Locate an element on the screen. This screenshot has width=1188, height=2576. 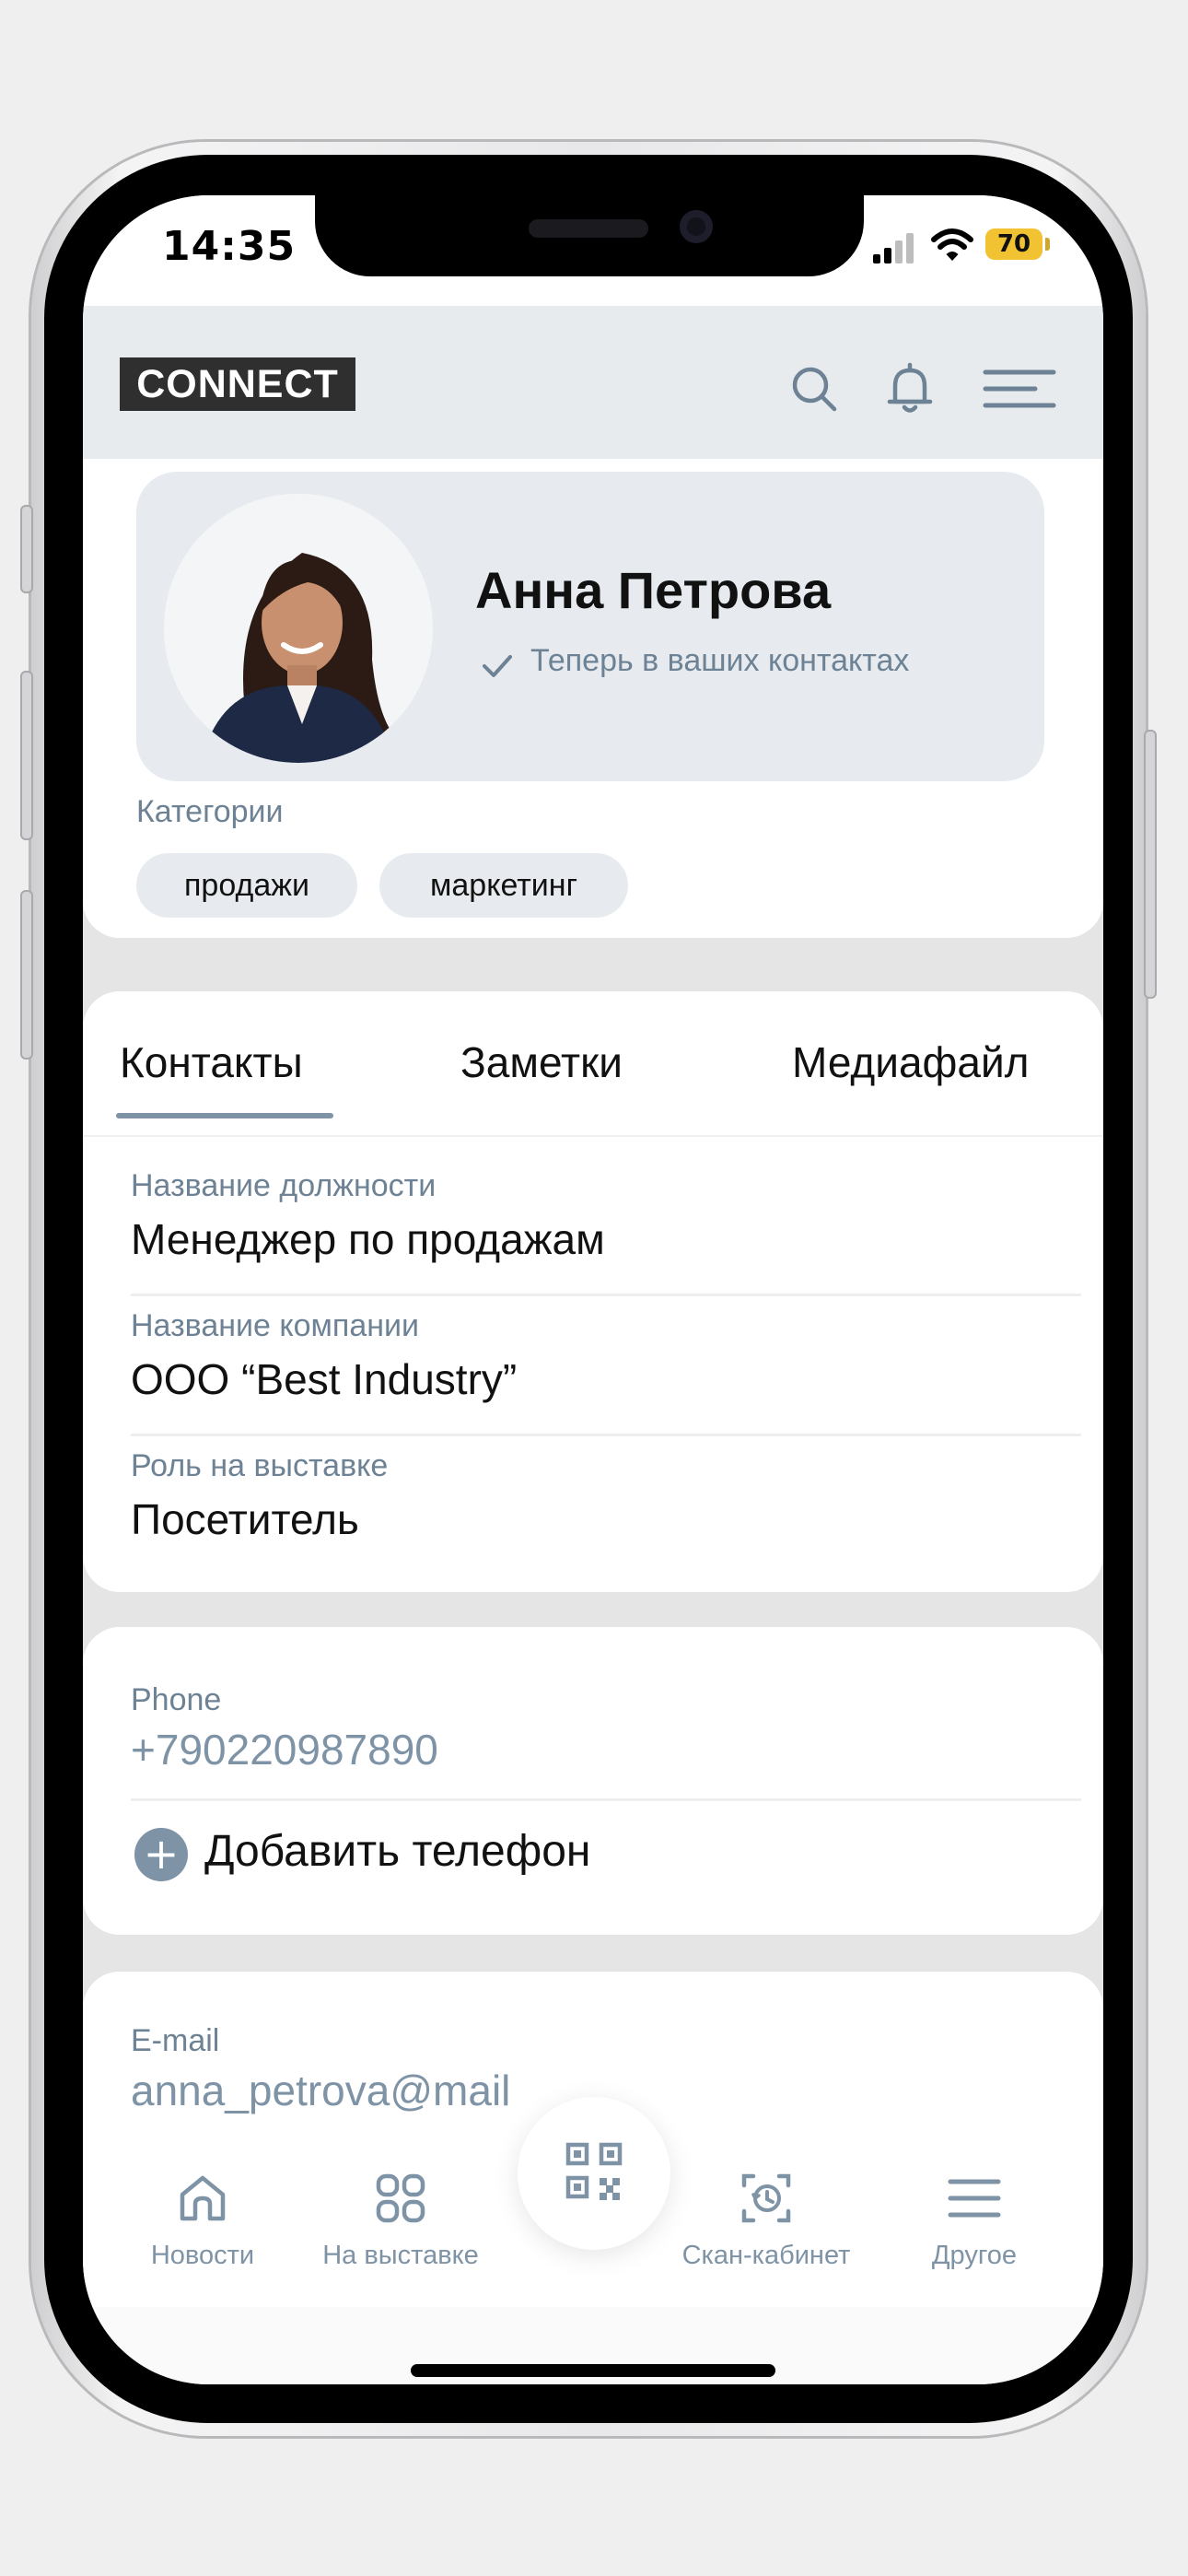
bell-icon is located at coordinates (910, 388).